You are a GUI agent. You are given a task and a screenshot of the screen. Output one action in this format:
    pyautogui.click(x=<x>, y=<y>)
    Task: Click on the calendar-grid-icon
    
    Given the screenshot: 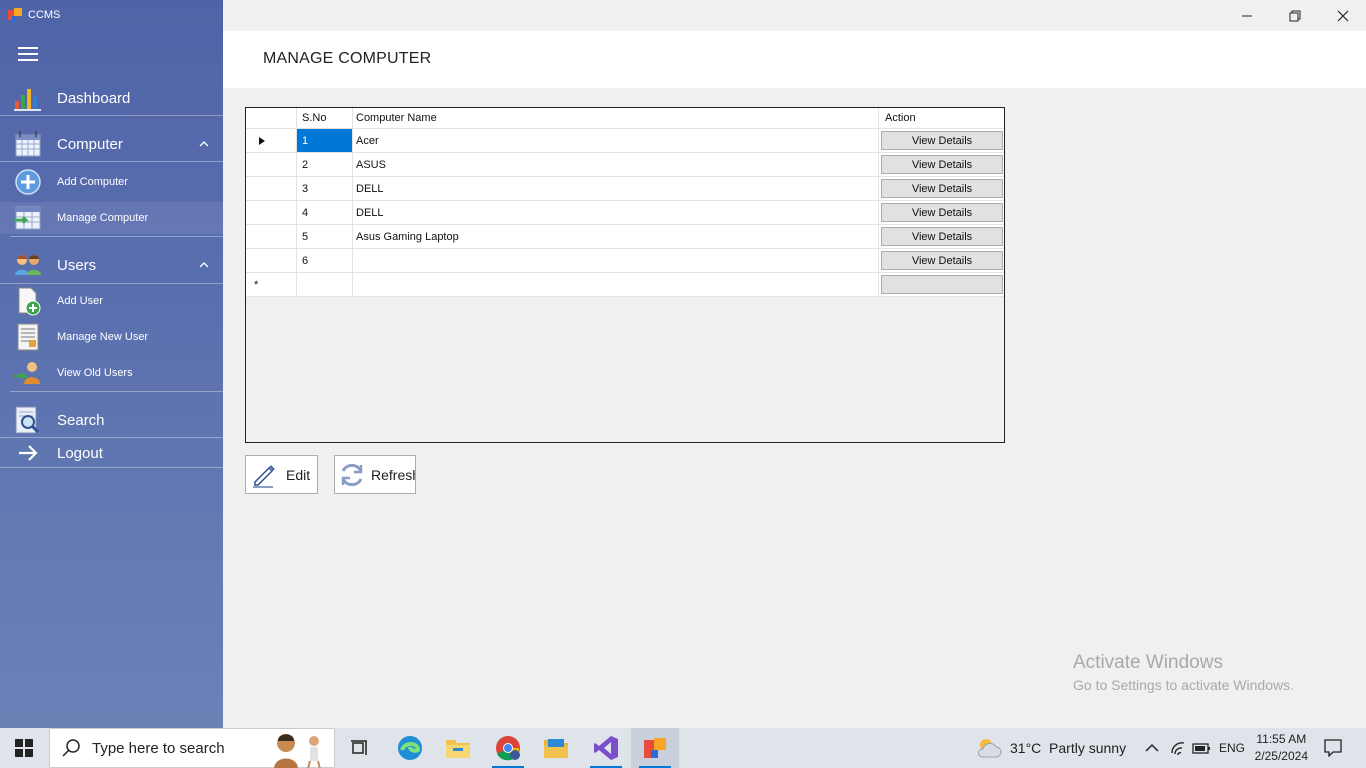 What is the action you would take?
    pyautogui.click(x=28, y=144)
    